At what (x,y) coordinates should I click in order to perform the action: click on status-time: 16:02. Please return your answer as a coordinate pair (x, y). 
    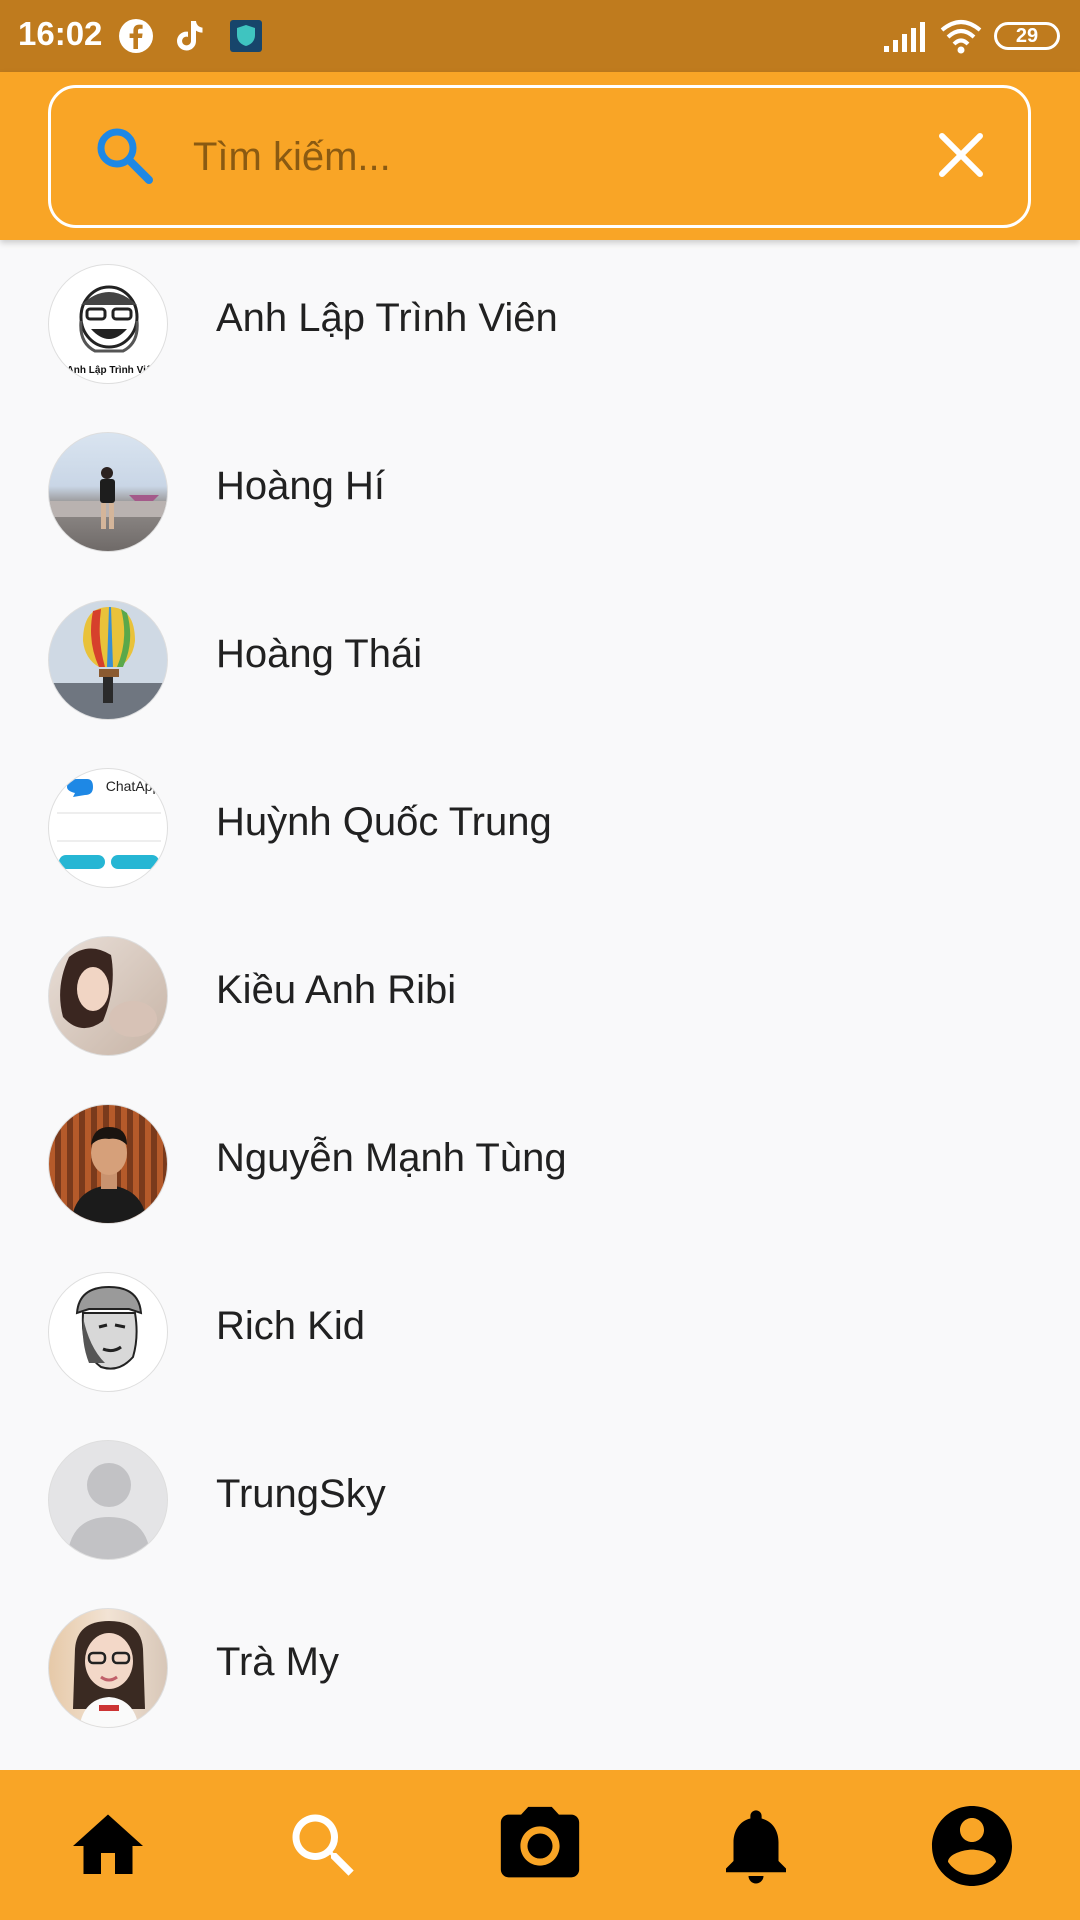
    Looking at the image, I should click on (60, 33).